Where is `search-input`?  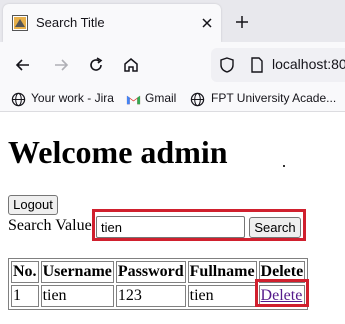
search-input is located at coordinates (170, 227).